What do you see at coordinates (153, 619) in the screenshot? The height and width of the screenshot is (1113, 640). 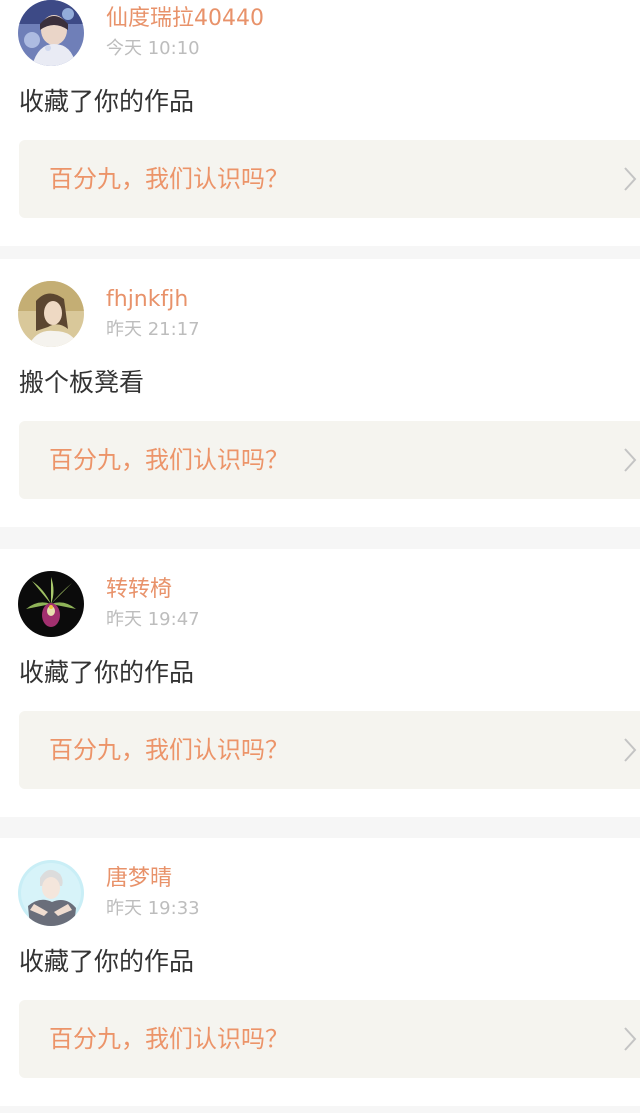 I see `timestamp: 昨天 19:47` at bounding box center [153, 619].